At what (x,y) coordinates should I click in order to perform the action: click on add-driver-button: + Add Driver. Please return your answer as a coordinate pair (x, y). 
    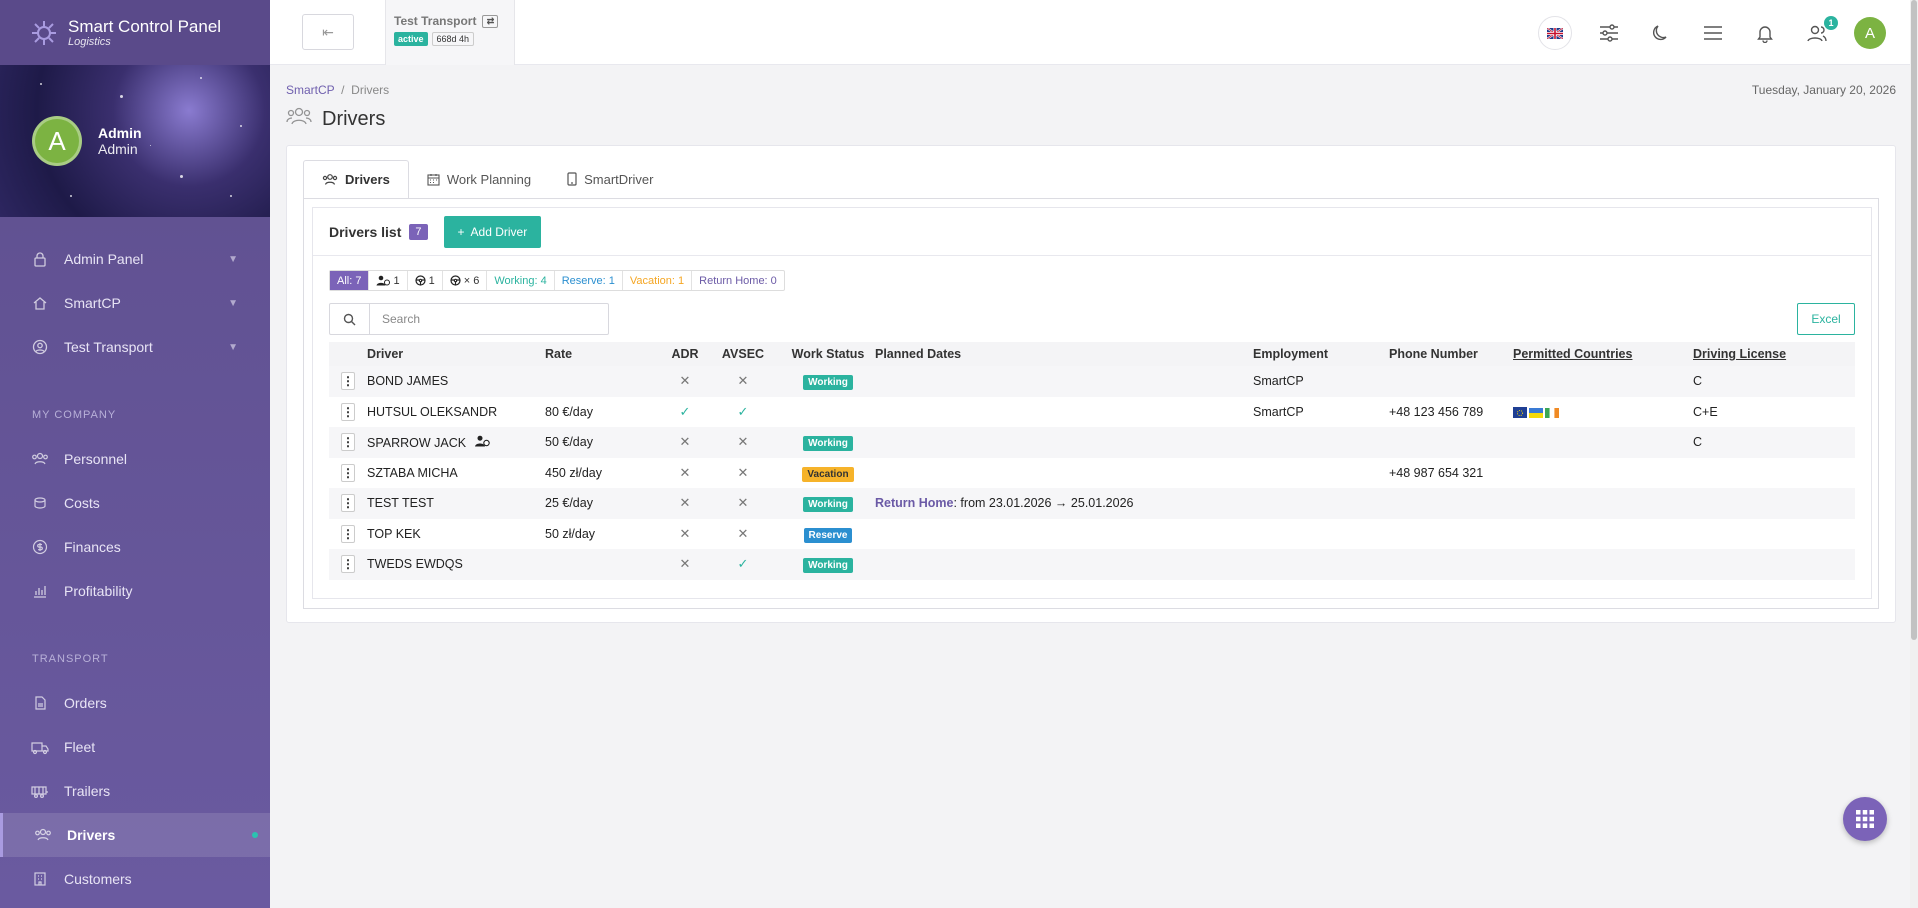
    Looking at the image, I should click on (492, 231).